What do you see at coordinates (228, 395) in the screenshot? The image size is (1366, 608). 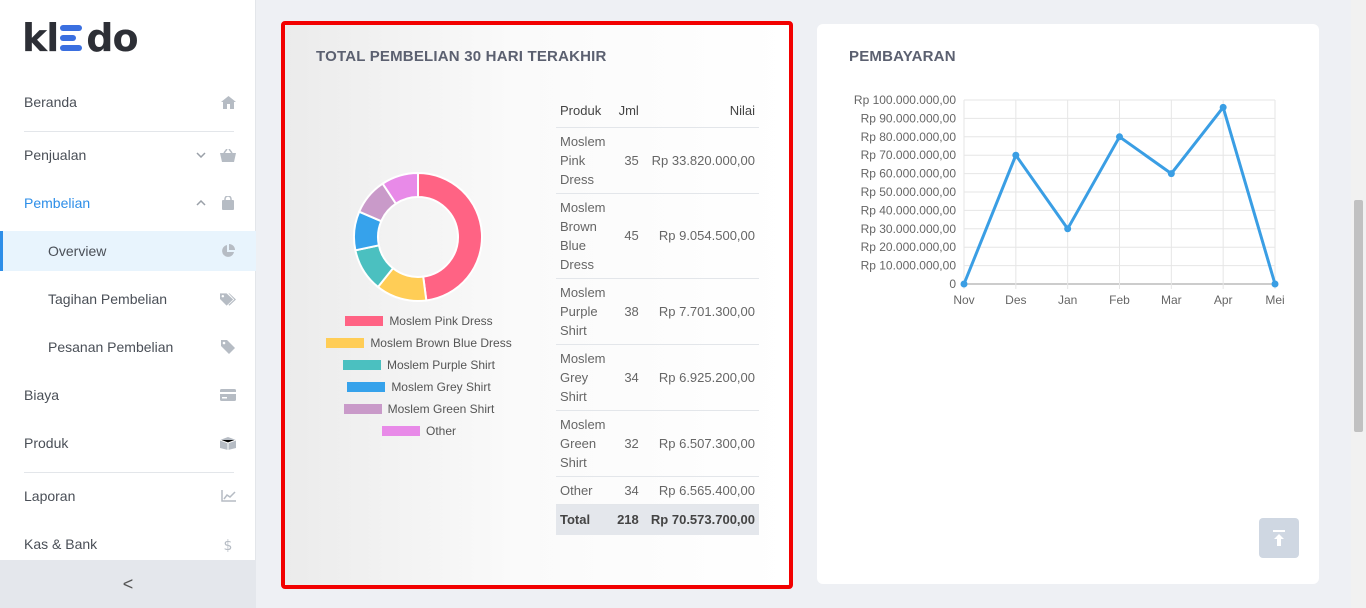 I see `card-icon` at bounding box center [228, 395].